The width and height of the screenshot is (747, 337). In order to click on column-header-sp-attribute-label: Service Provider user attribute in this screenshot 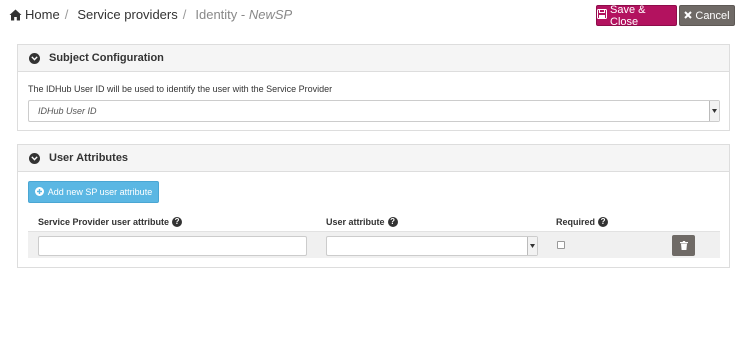, I will do `click(104, 222)`.